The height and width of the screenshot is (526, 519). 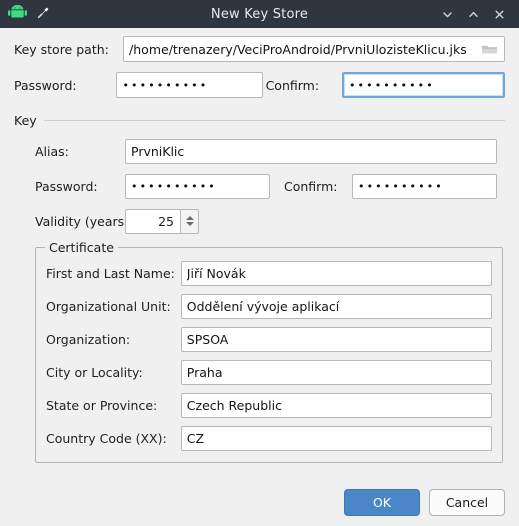 I want to click on city-or-locality-label: City or Locality:, so click(x=94, y=372).